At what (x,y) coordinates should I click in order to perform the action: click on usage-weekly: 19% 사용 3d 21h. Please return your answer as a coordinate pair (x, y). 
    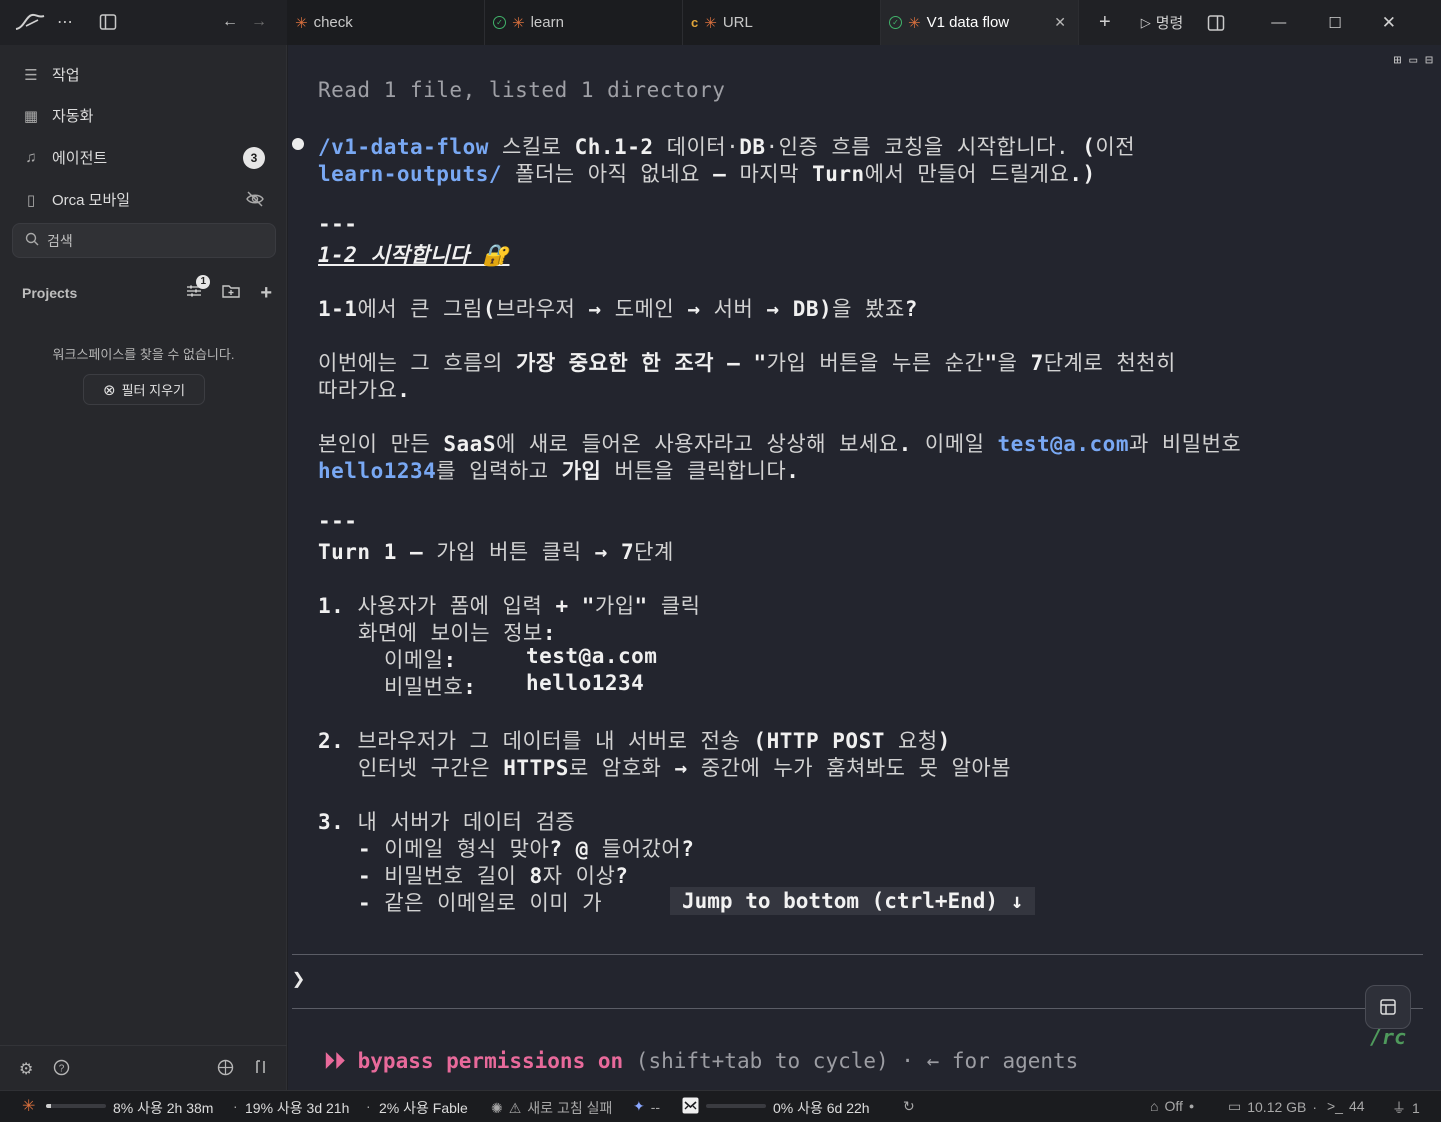
    Looking at the image, I should click on (297, 1108).